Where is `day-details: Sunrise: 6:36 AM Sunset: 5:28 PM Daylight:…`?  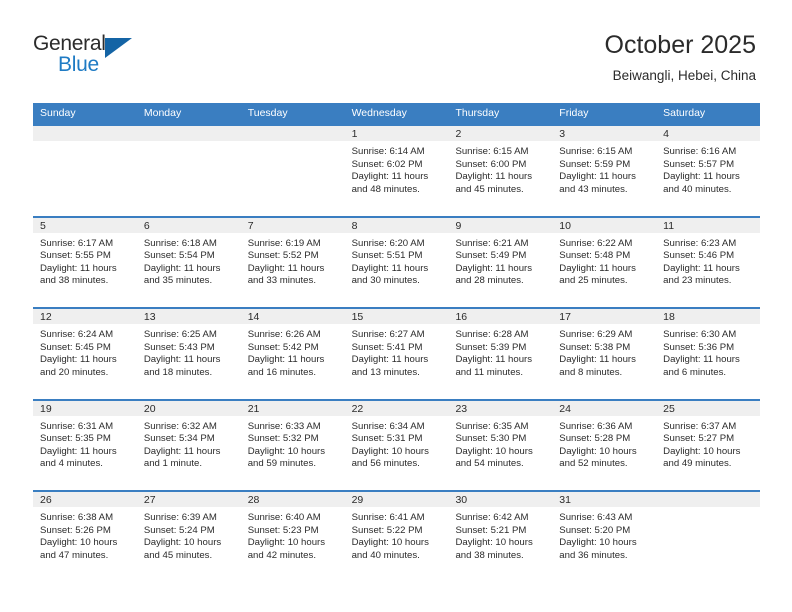
day-details: Sunrise: 6:36 AM Sunset: 5:28 PM Daylight:… is located at coordinates (604, 443).